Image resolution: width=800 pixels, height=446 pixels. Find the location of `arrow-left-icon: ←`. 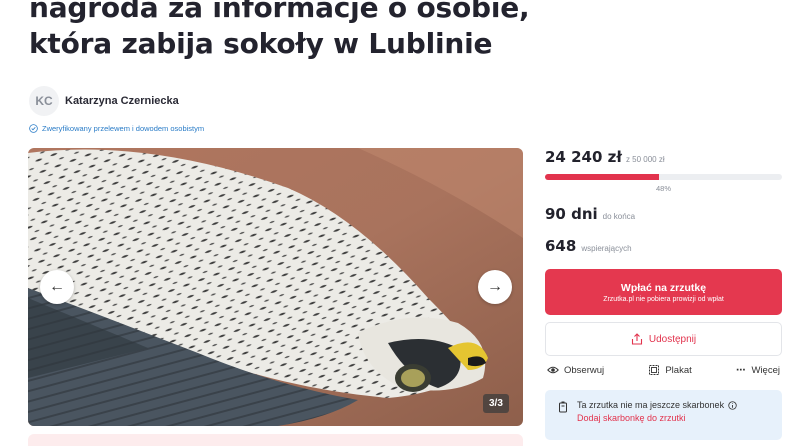

arrow-left-icon: ← is located at coordinates (57, 286).